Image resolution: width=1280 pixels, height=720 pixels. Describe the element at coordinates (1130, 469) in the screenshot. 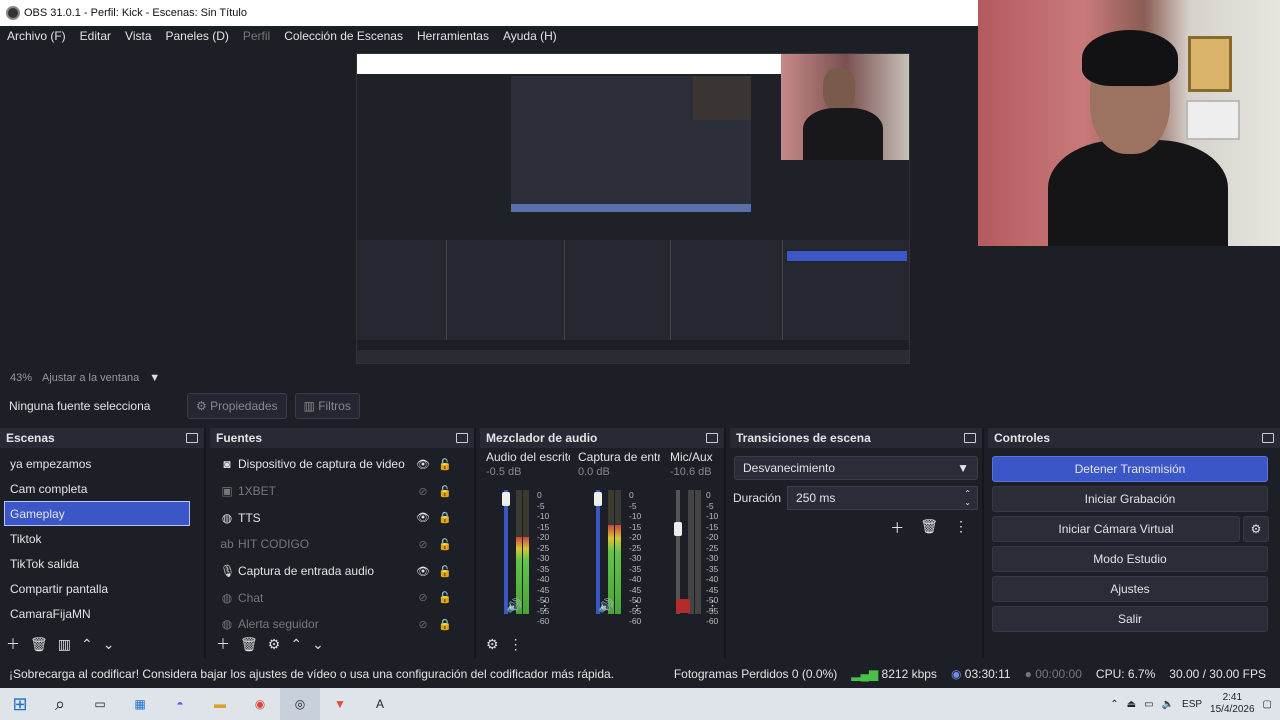

I see `stop-streaming-button: Detener Transmisión` at that location.